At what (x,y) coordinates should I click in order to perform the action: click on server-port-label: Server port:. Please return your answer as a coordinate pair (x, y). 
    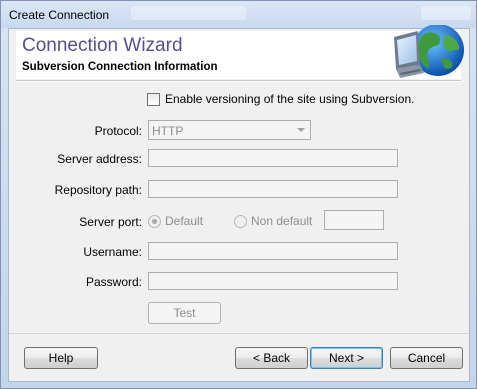
    Looking at the image, I should click on (110, 222).